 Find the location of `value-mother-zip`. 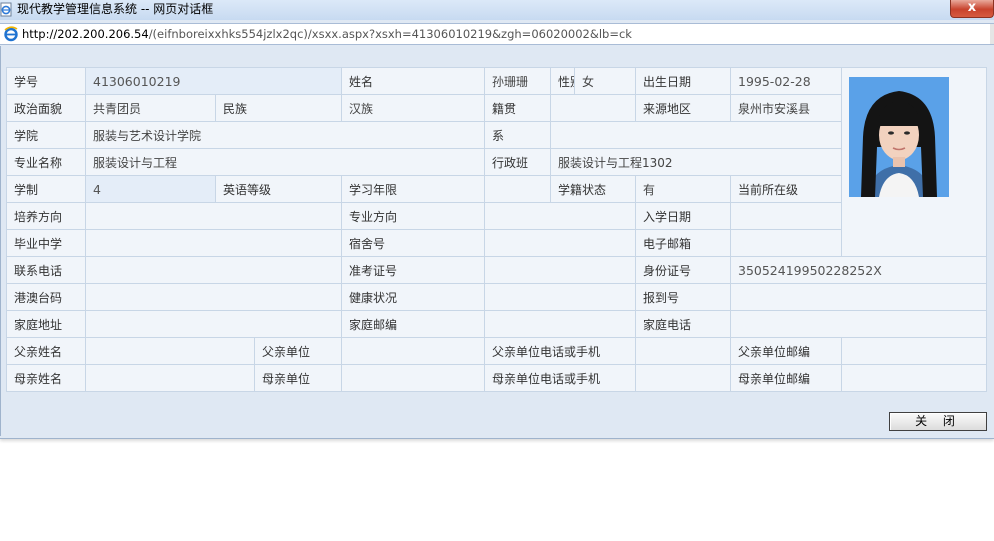

value-mother-zip is located at coordinates (914, 378).